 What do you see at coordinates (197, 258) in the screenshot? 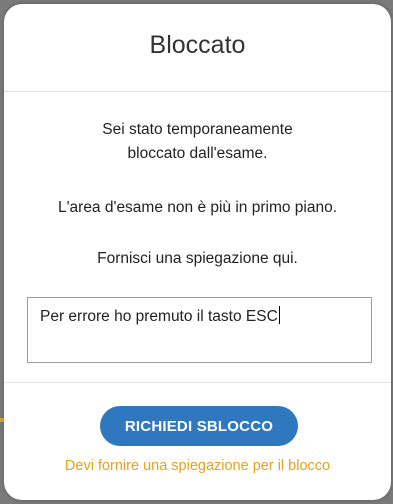
I see `explain-prompt: Fornisci una spiegazione qui.` at bounding box center [197, 258].